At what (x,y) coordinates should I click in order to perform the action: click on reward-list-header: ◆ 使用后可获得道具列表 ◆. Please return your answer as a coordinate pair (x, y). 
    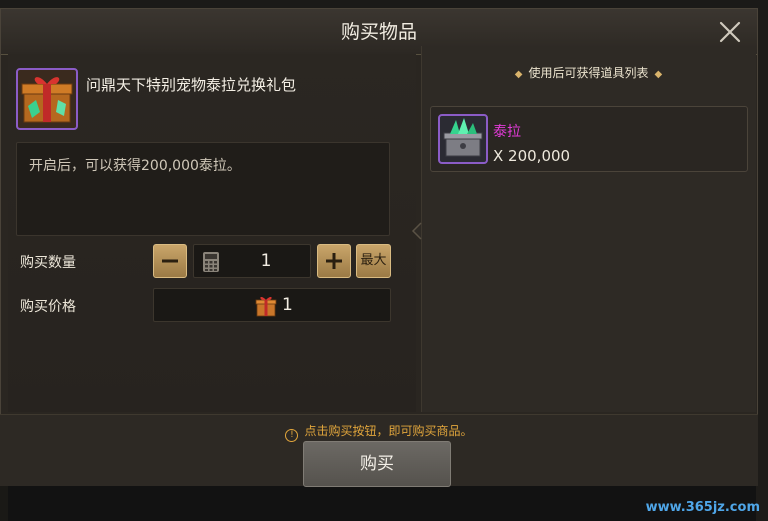
    Looking at the image, I should click on (588, 72).